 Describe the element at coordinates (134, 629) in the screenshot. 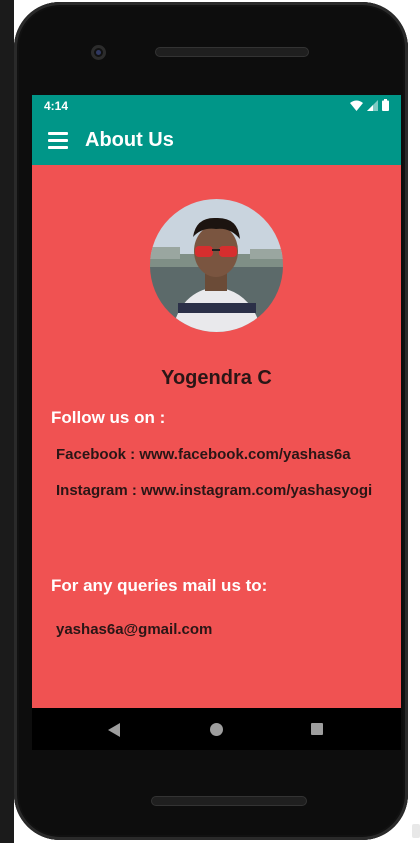

I see `email-link: yashas6a@gmail.com` at that location.